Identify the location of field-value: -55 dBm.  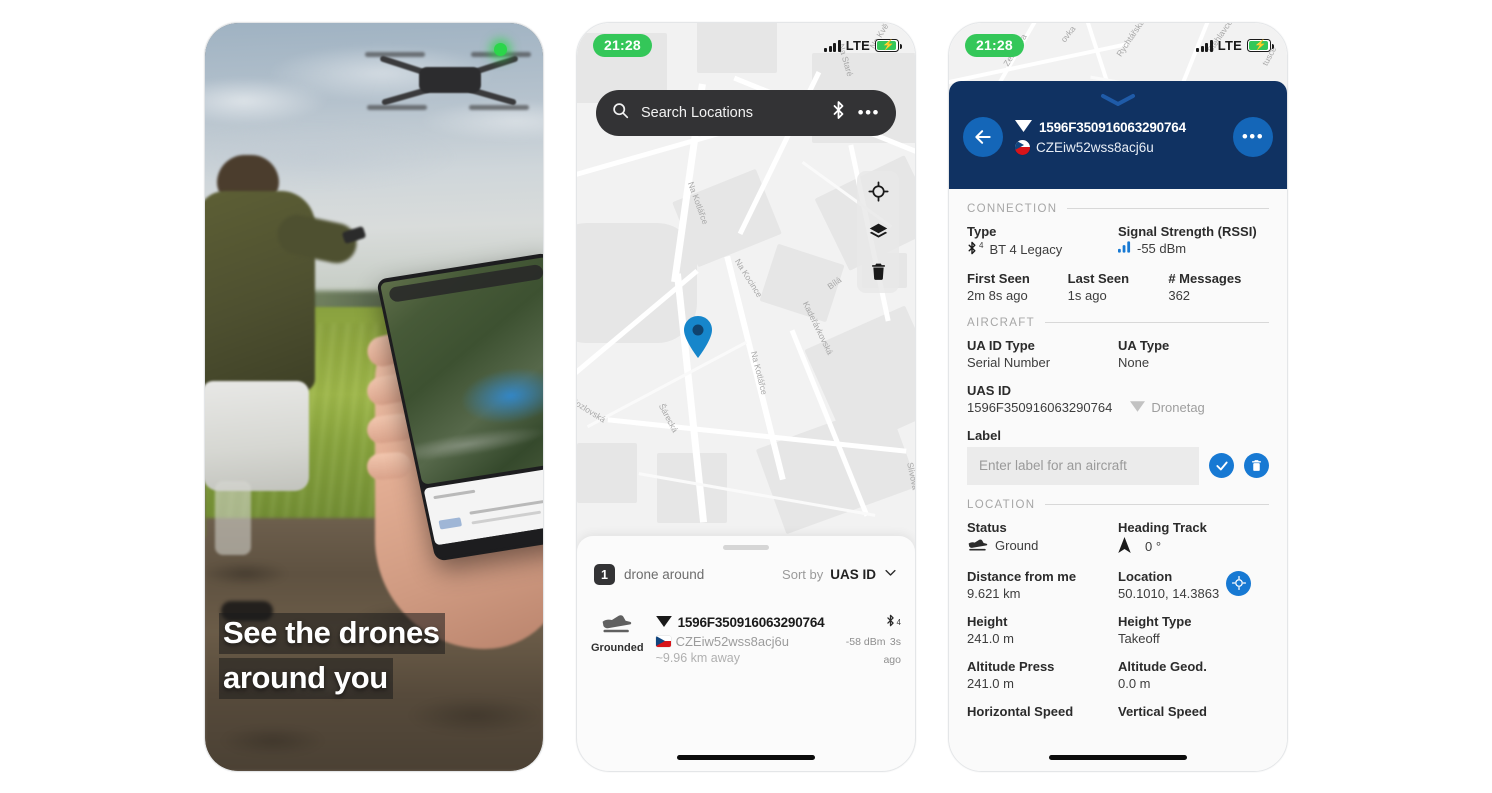
(1193, 248).